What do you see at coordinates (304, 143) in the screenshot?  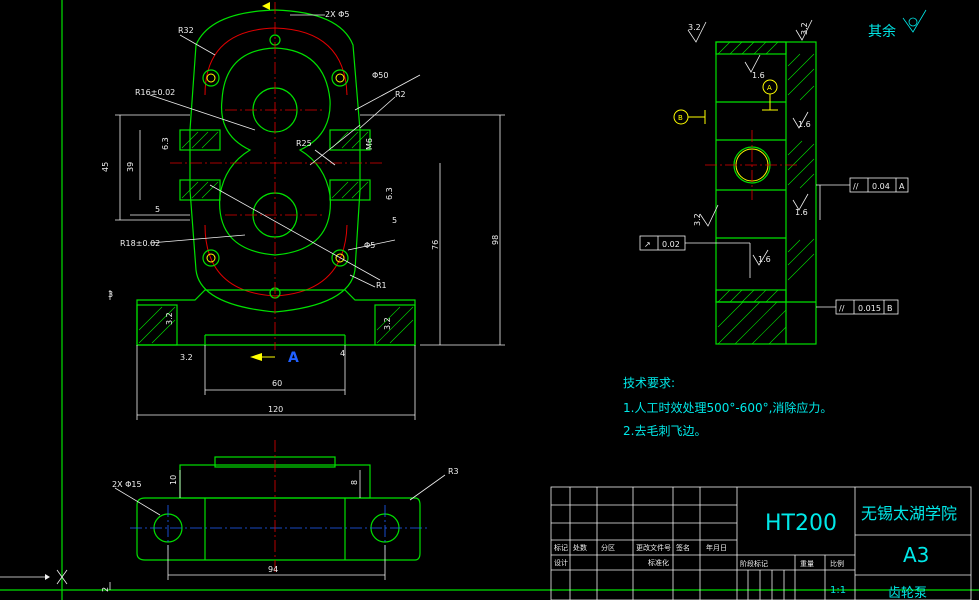 I see `radius-r25: R25` at bounding box center [304, 143].